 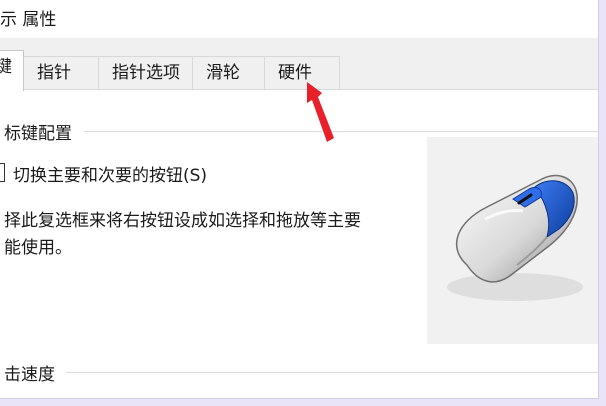 I want to click on description-line-2: 能使用。, so click(x=38, y=248).